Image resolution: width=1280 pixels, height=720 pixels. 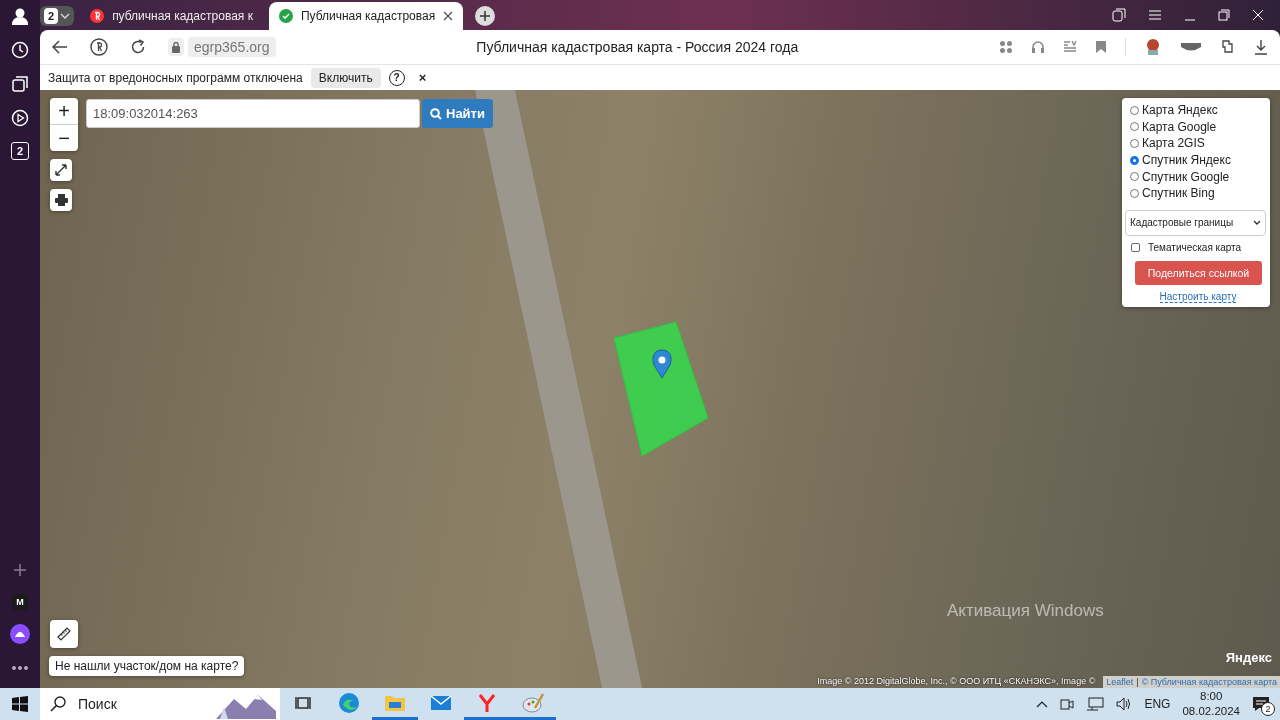 I want to click on cadastral-number-field: 18:09:032014:263, so click(x=253, y=113).